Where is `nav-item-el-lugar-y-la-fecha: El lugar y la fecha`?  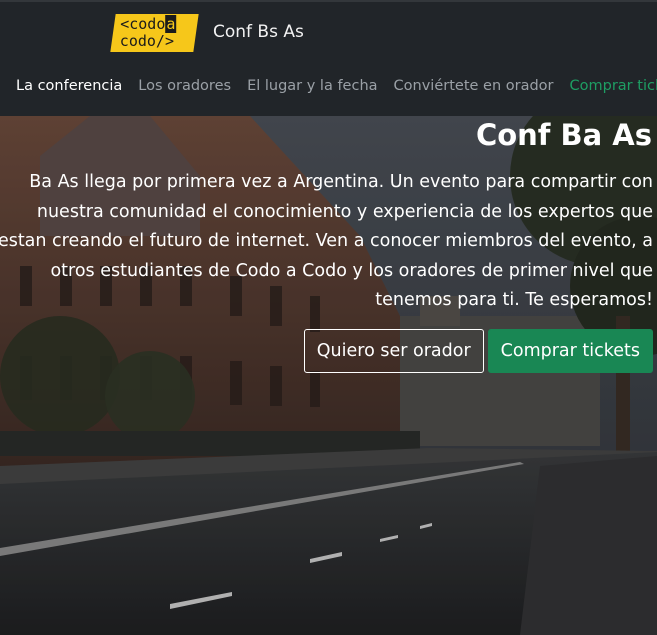
nav-item-el-lugar-y-la-fecha: El lugar y la fecha is located at coordinates (312, 86).